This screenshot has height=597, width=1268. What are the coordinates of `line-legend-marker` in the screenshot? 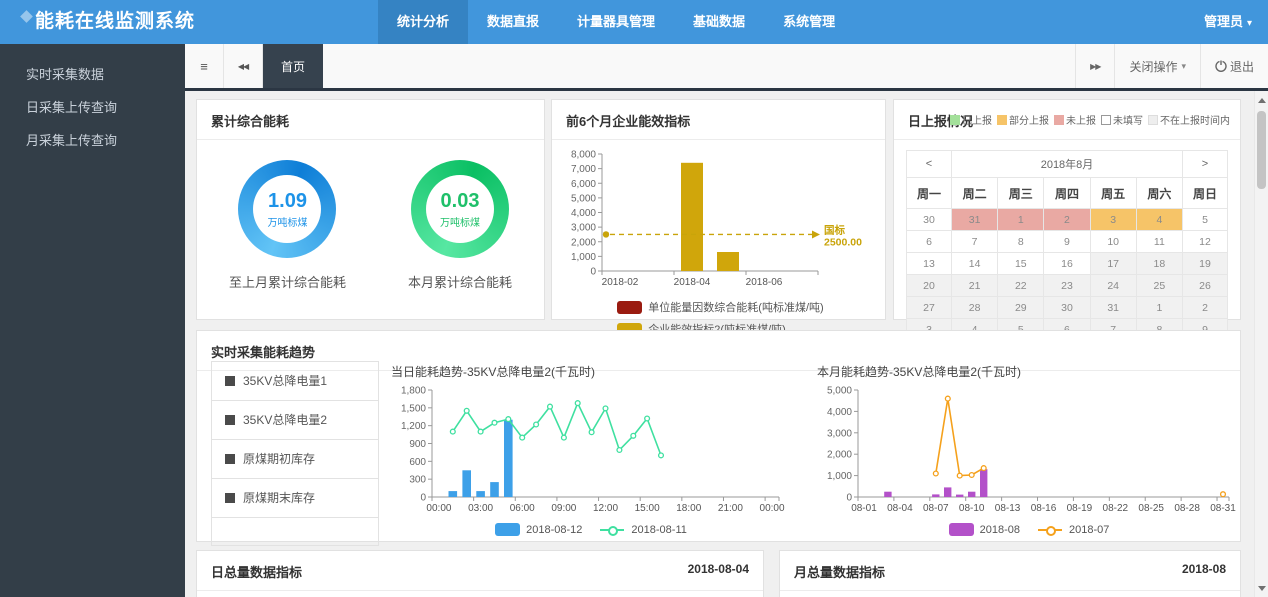 It's located at (612, 531).